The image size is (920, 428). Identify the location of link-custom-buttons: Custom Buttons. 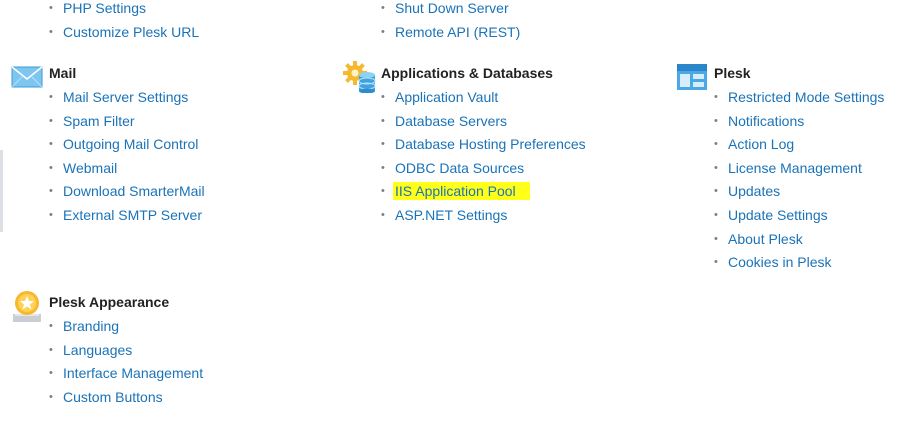
(113, 397).